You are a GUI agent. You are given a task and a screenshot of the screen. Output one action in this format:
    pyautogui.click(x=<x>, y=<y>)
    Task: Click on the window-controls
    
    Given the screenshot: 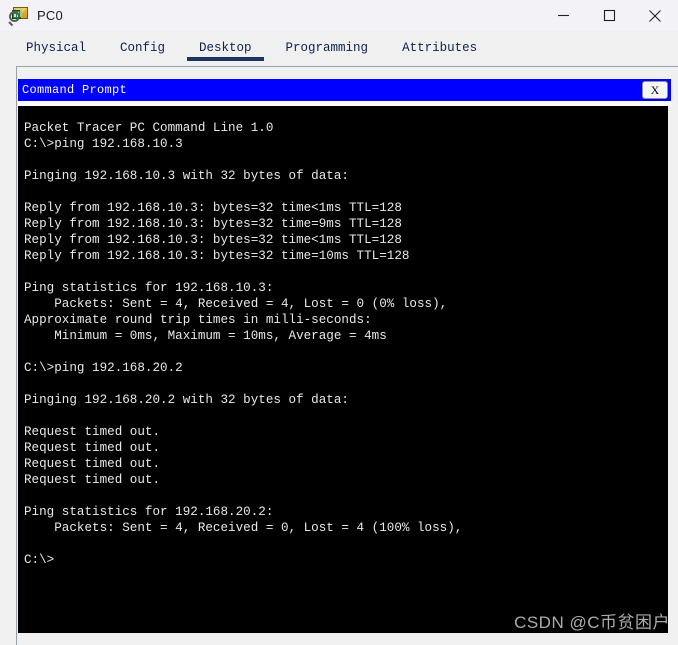 What is the action you would take?
    pyautogui.click(x=609, y=15)
    